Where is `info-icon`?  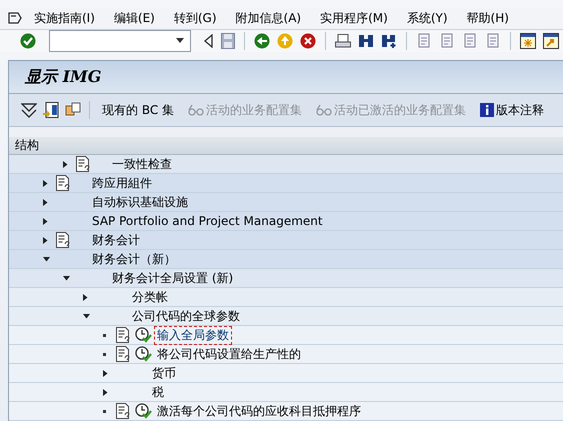 info-icon is located at coordinates (487, 110).